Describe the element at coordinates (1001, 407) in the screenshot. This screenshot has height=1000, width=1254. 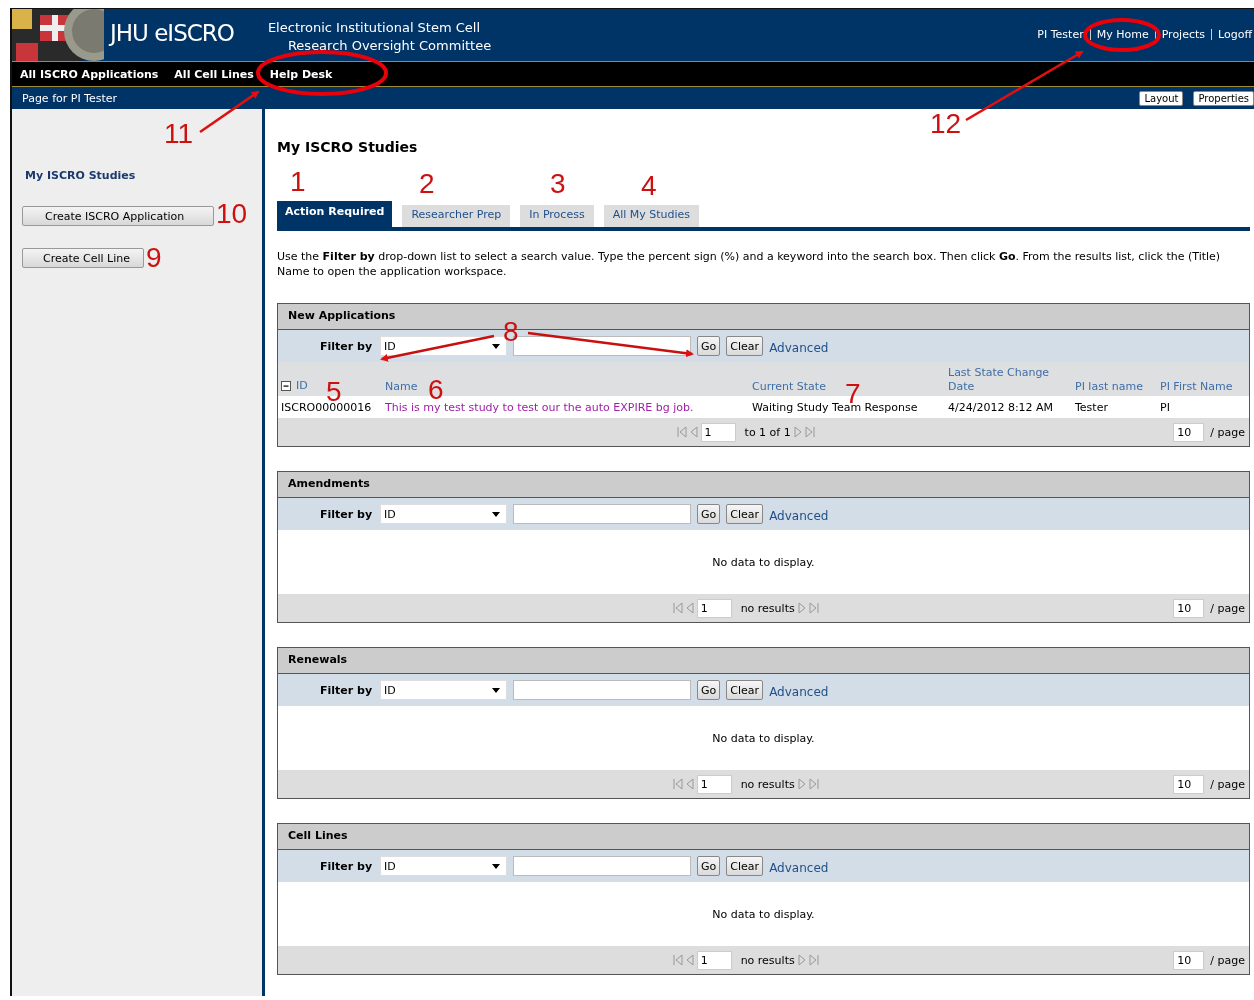
I see `table-cell: 4/24/2012 8:12 AM` at that location.